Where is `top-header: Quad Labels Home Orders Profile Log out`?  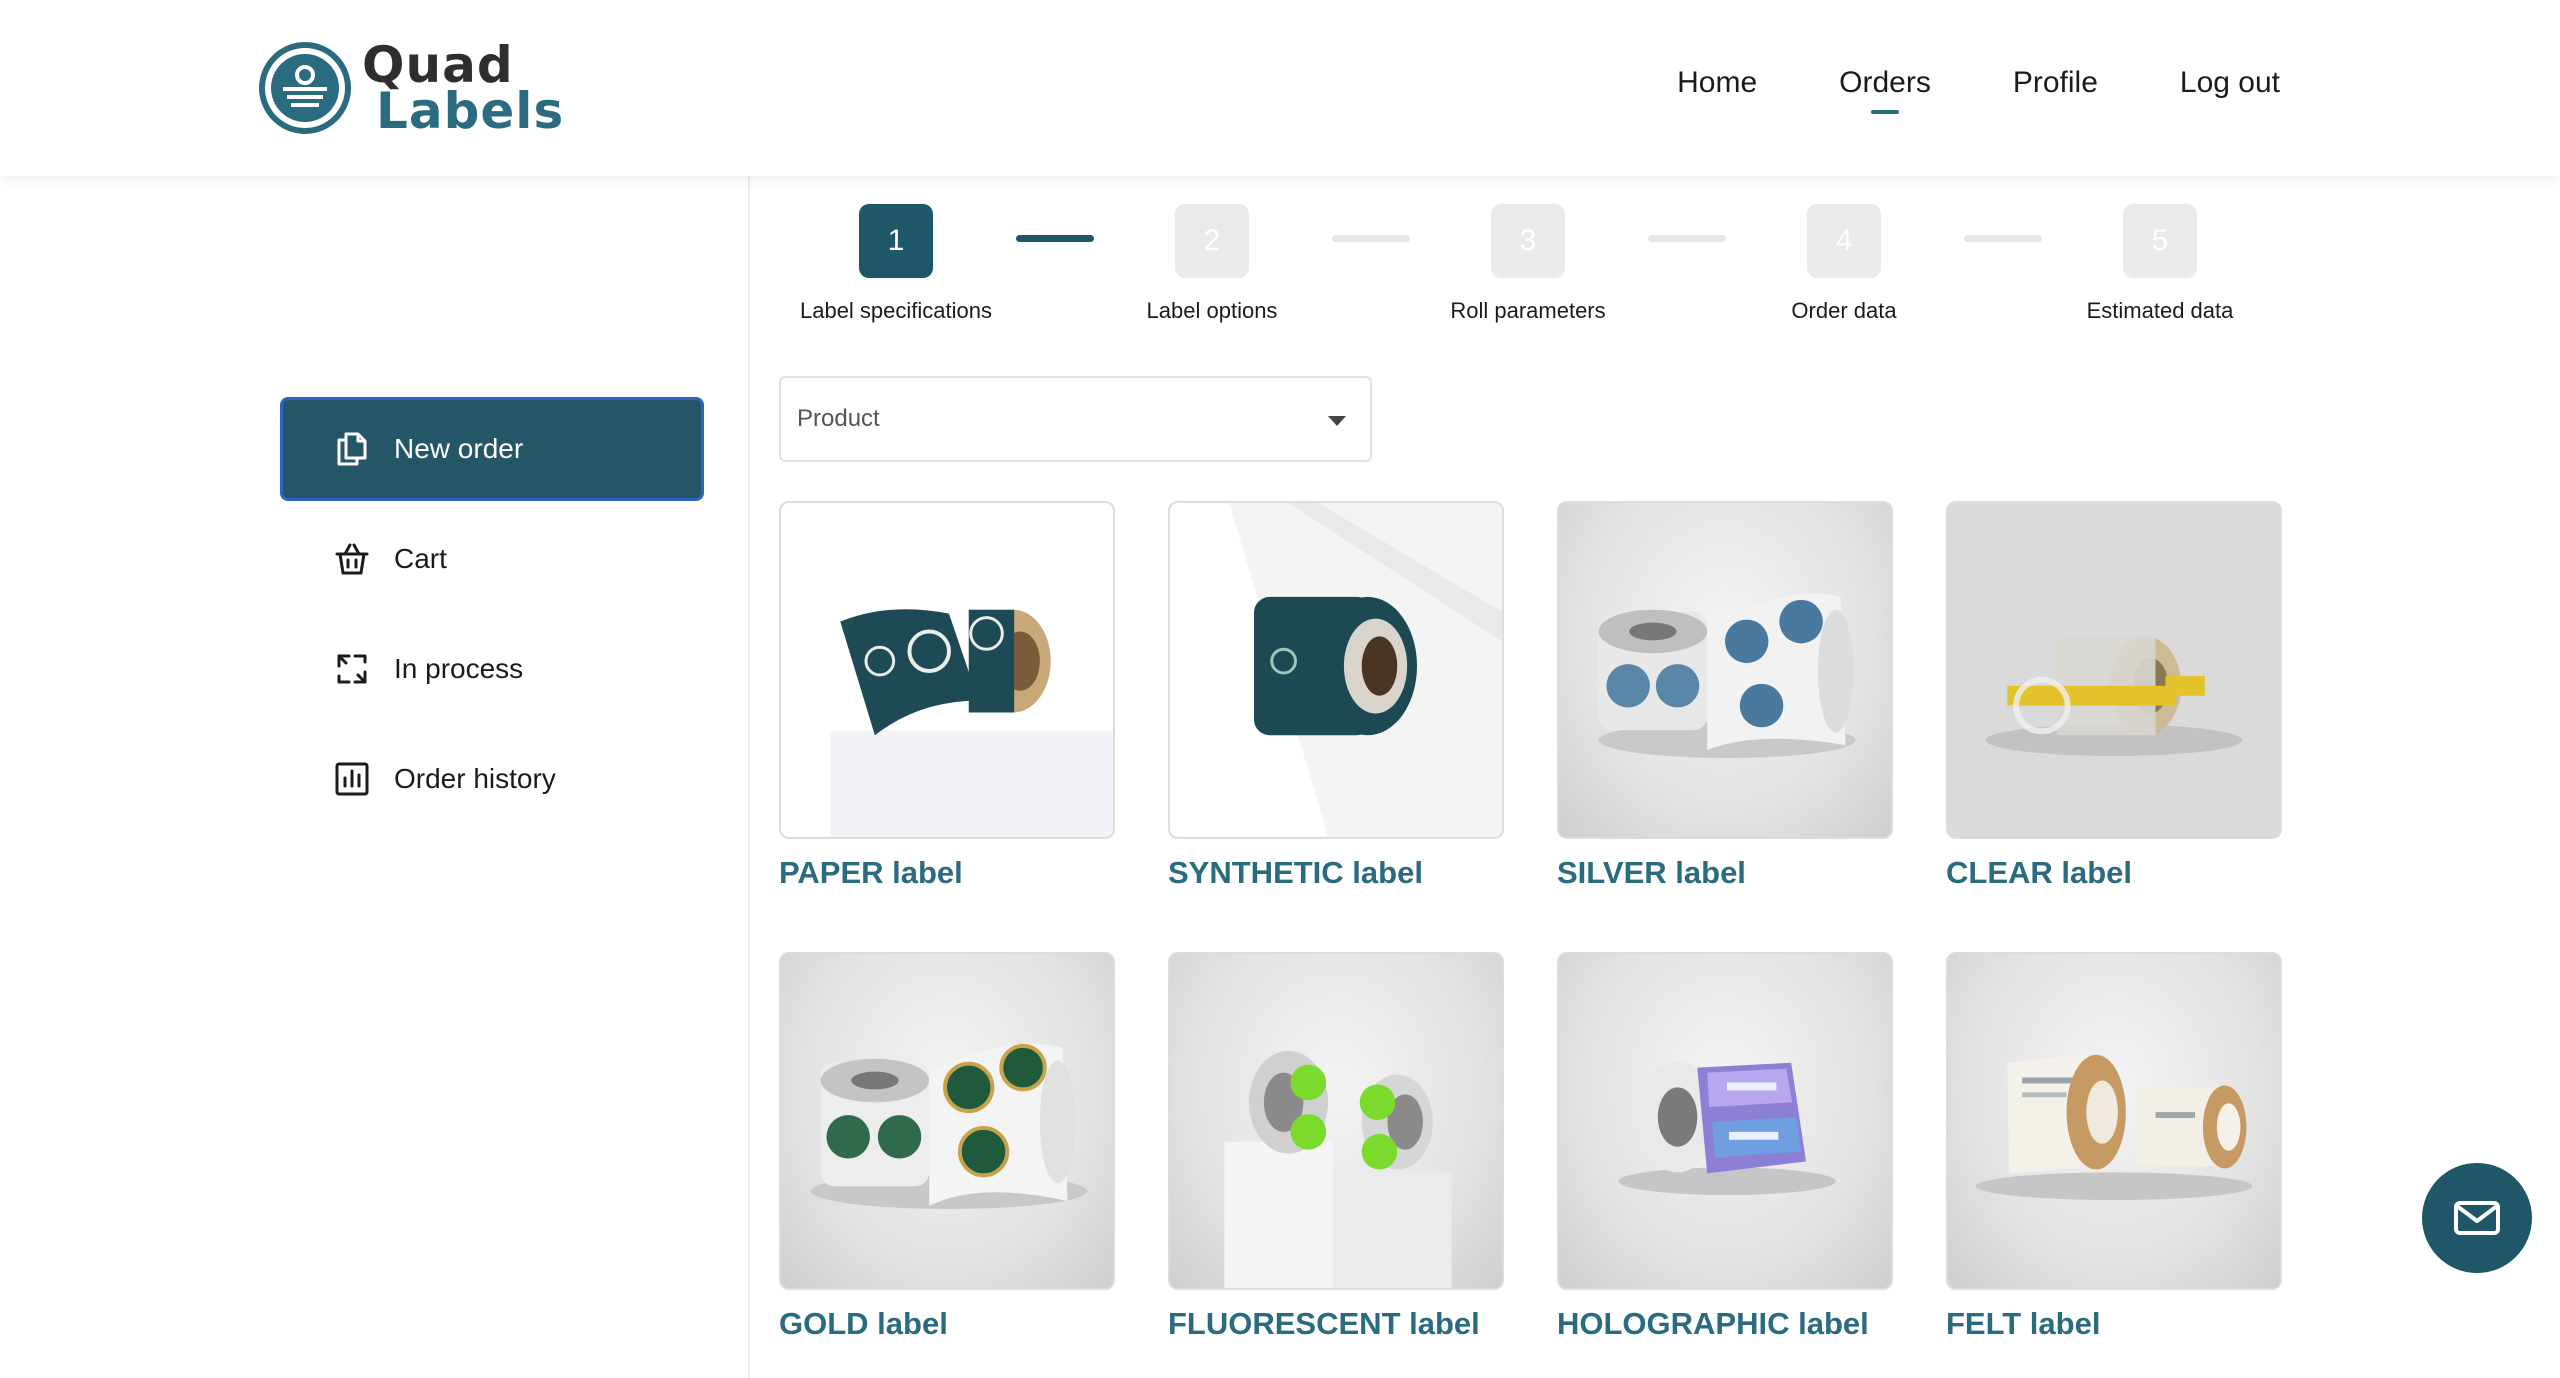
top-header: Quad Labels Home Orders Profile Log out is located at coordinates (1280, 88).